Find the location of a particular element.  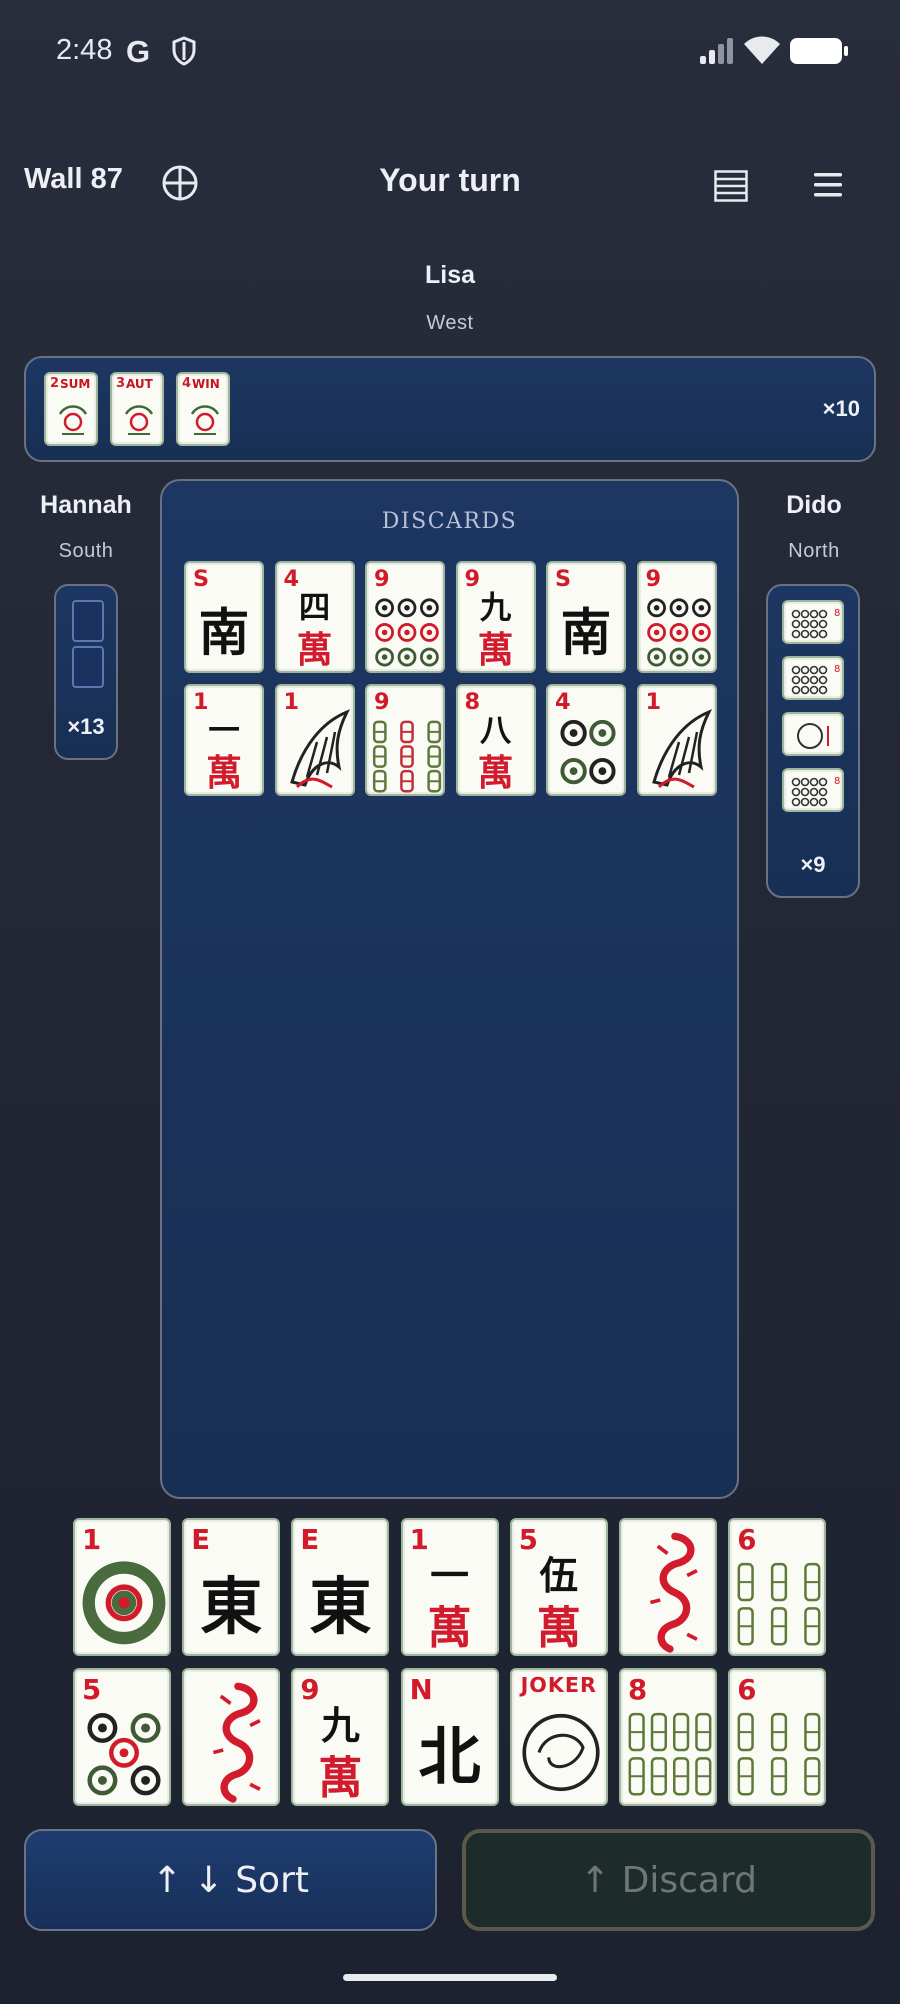

hand-tile: 9九萬 is located at coordinates (340, 1737).